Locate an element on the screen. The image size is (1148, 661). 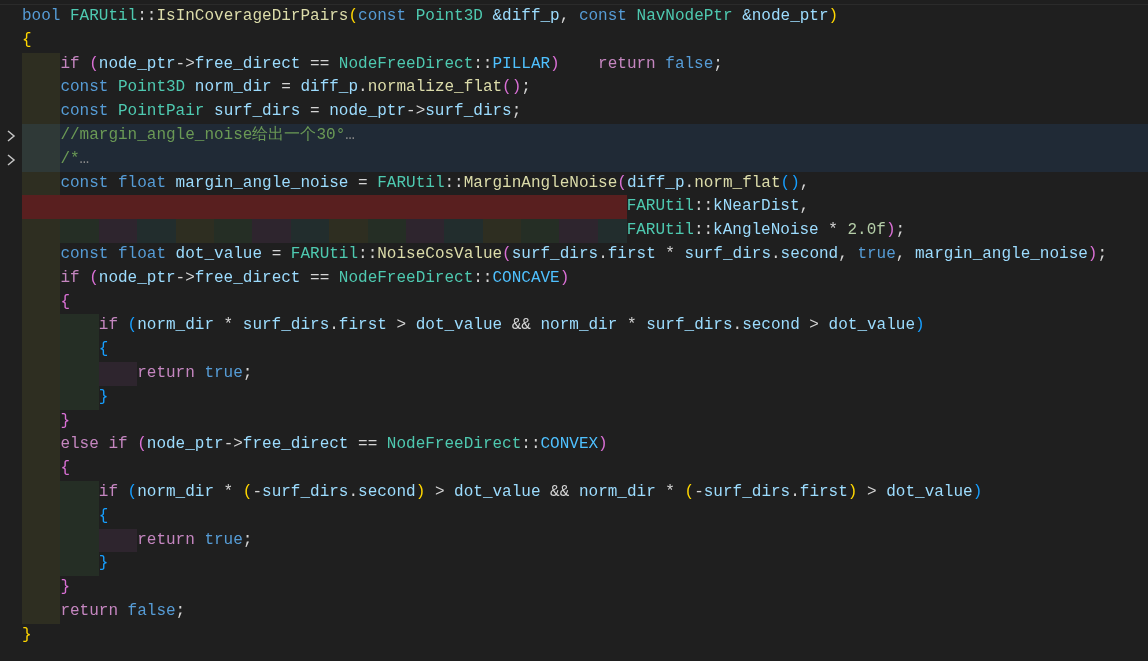
code-line: if (norm_dir * surf_dirs.first > dot_value && norm_dir * surf_dirs.second > dot_value) is located at coordinates (511, 326).